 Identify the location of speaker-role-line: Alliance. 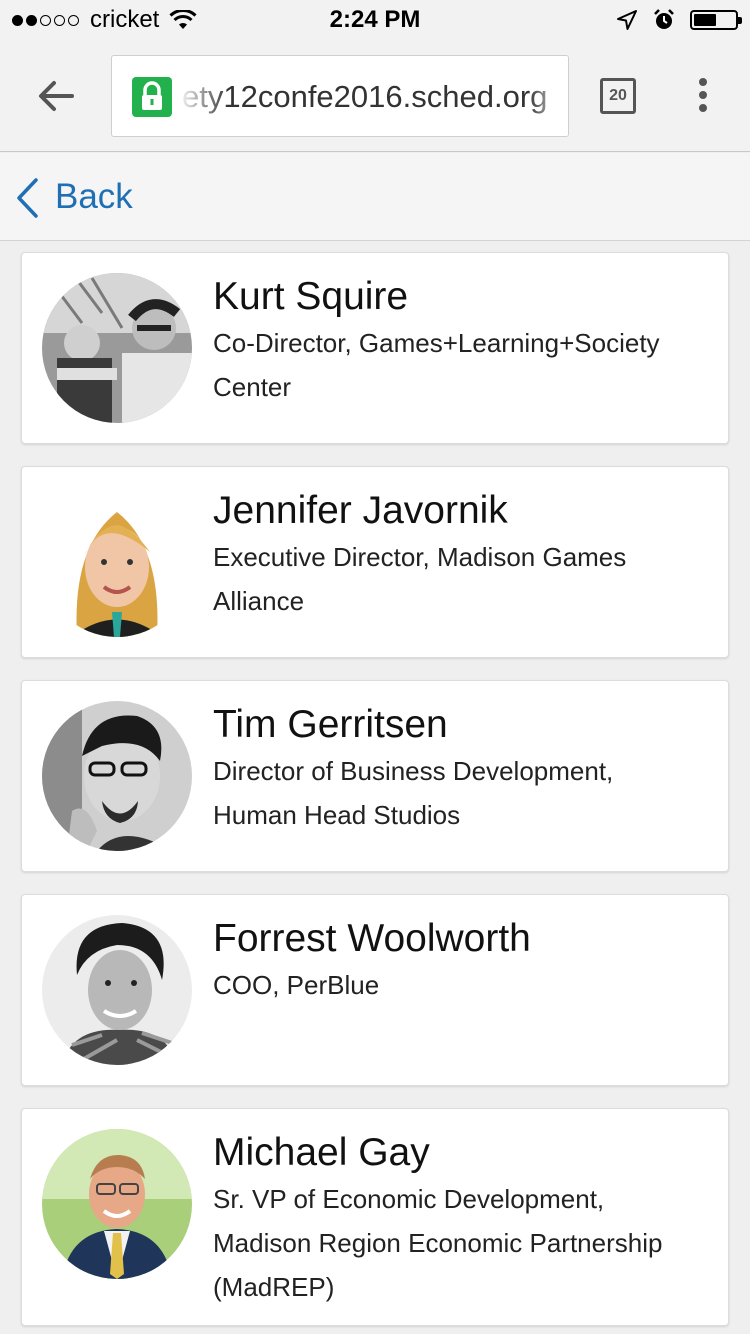
(259, 601).